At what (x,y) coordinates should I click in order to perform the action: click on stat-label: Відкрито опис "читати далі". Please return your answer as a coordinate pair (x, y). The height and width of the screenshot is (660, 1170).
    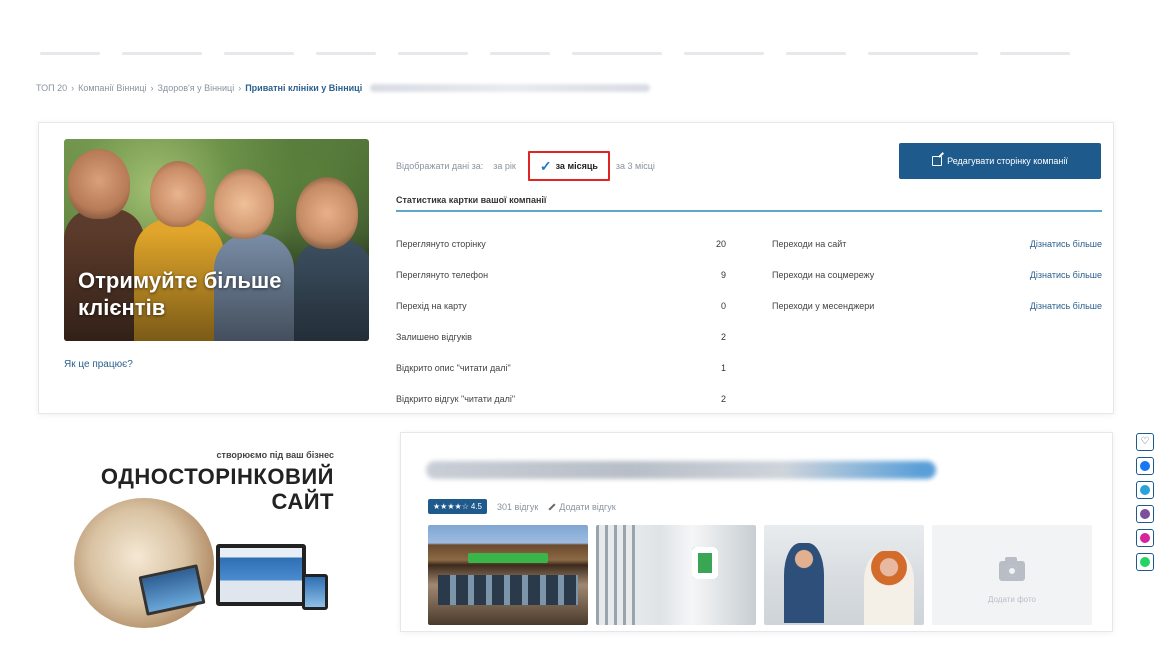
    Looking at the image, I should click on (453, 367).